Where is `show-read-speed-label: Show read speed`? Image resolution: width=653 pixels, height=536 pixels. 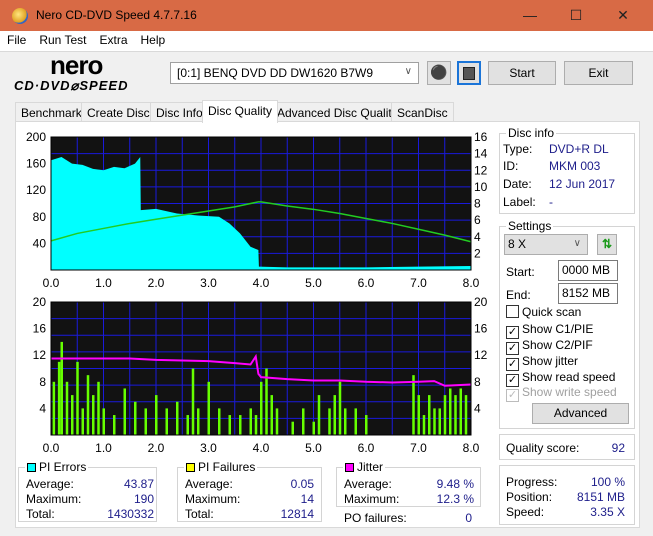 show-read-speed-label: Show read speed is located at coordinates (569, 377).